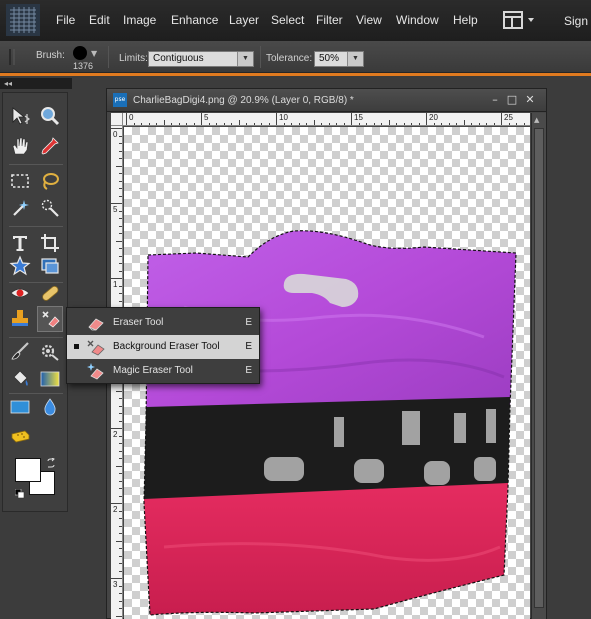  Describe the element at coordinates (512, 100) in the screenshot. I see `maximize-icon: □` at that location.